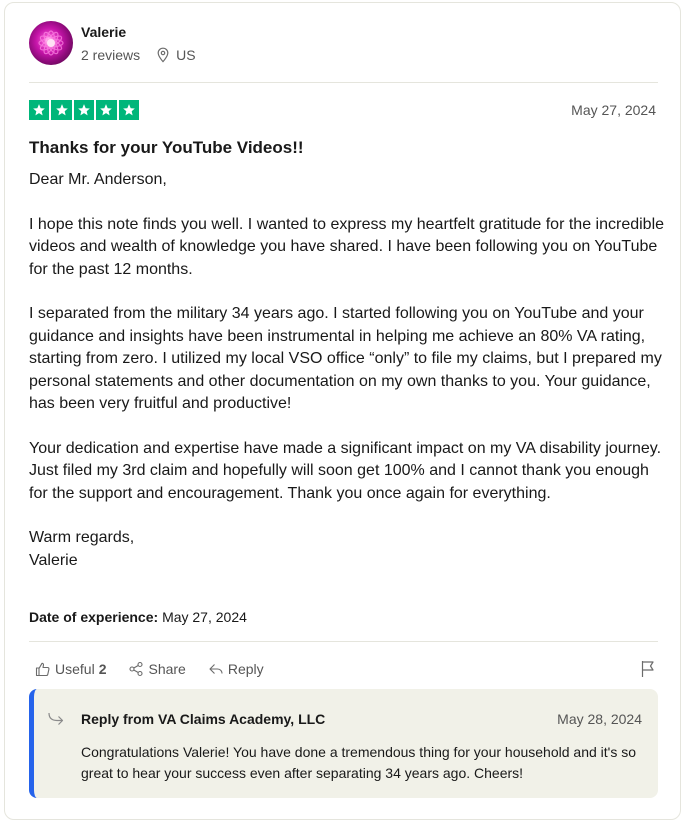 The image size is (685, 823). Describe the element at coordinates (98, 179) in the screenshot. I see `review-greeting: Dear Mr. Anderson,` at that location.